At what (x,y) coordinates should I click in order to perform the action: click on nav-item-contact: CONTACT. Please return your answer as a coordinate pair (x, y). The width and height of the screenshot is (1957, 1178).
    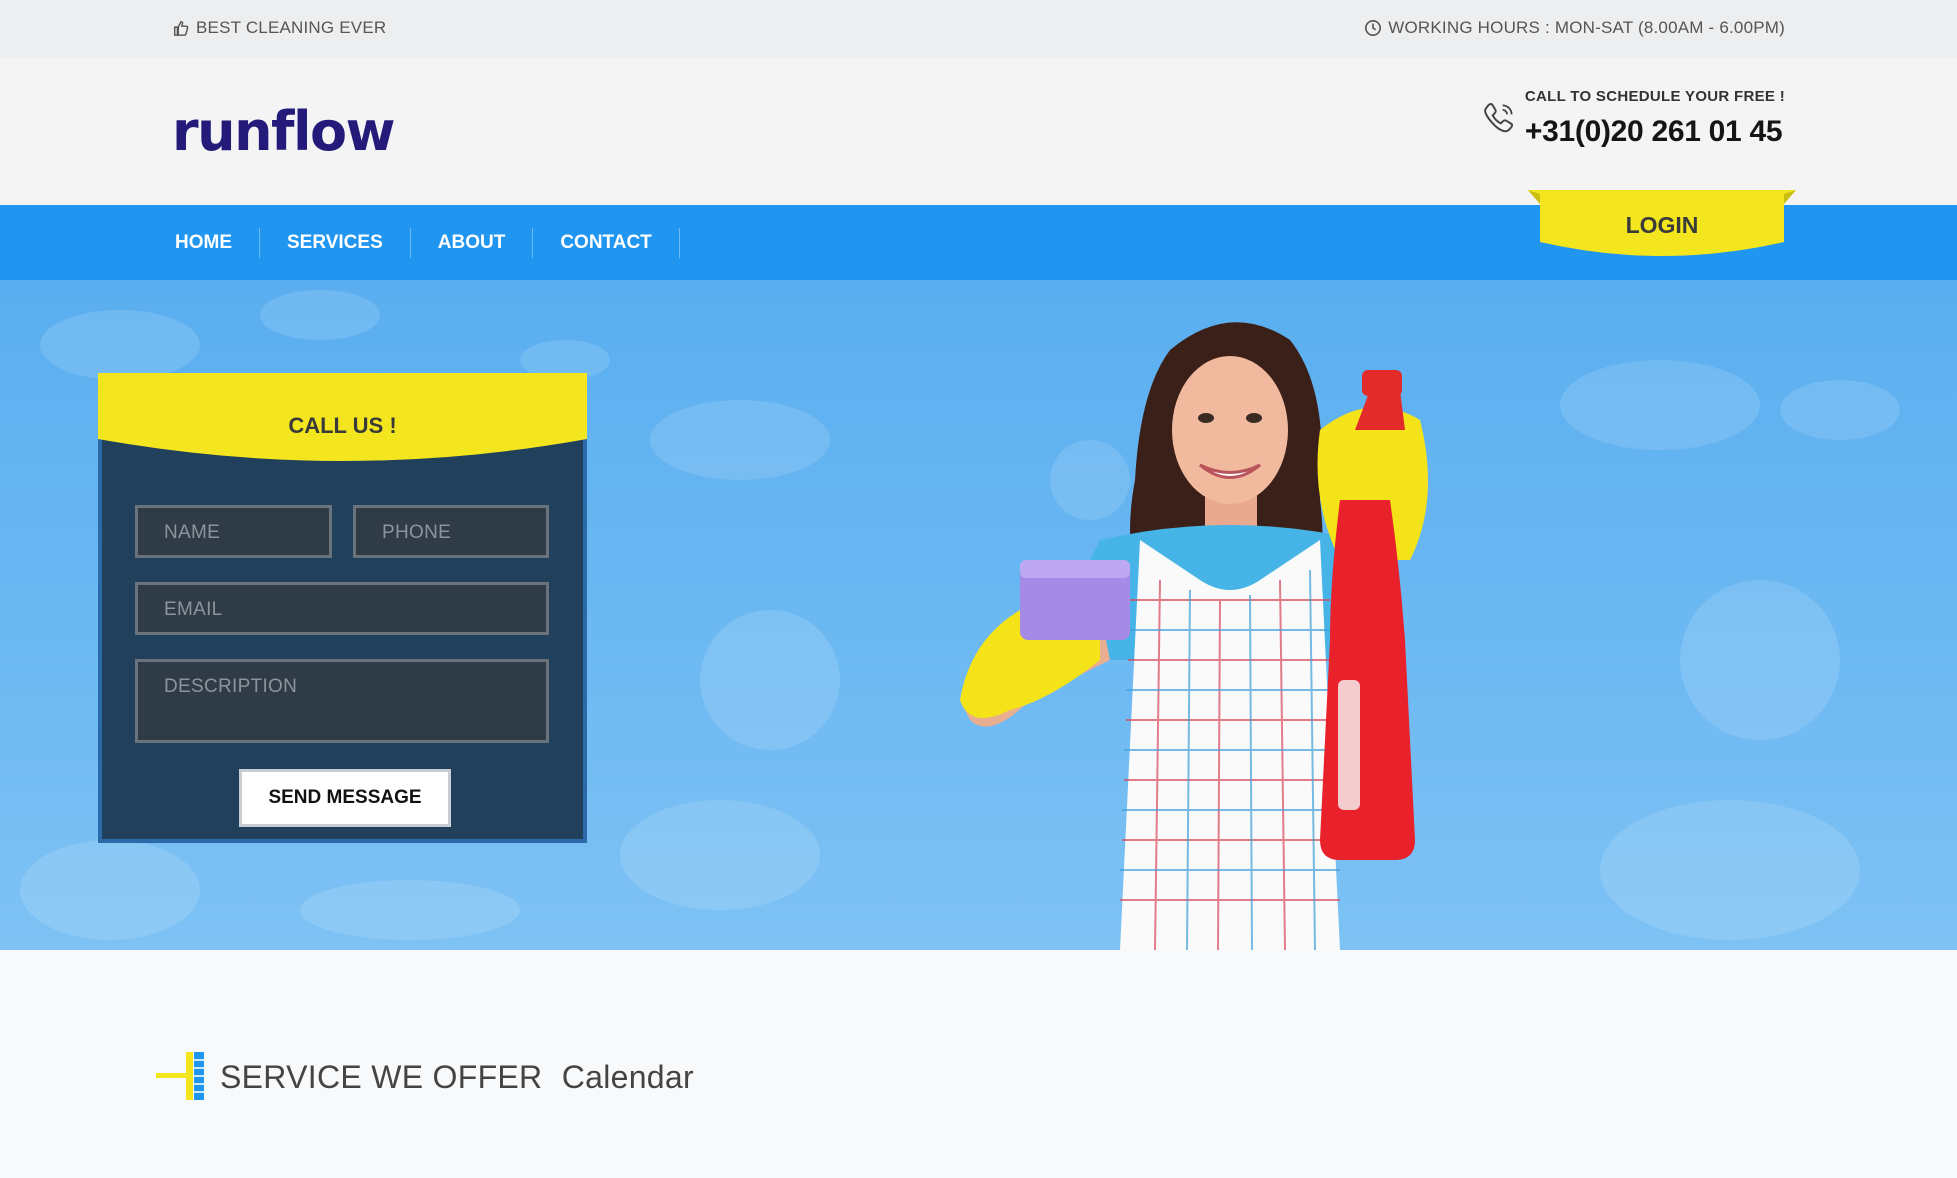
    Looking at the image, I should click on (606, 242).